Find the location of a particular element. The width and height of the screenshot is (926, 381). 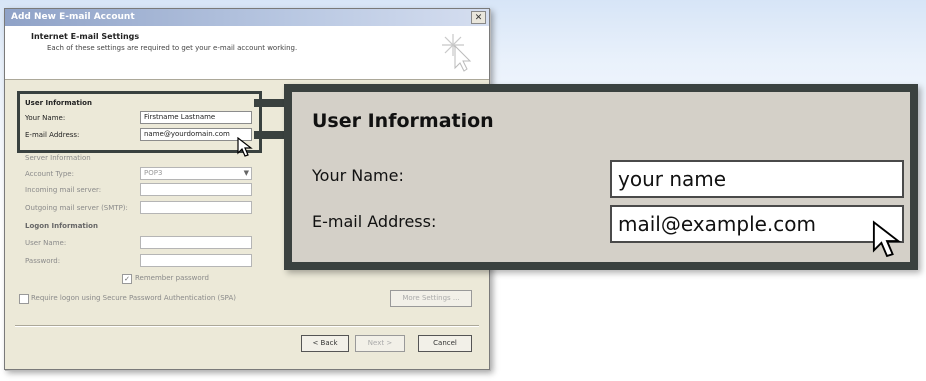

user-name-label: User Name: is located at coordinates (46, 243).